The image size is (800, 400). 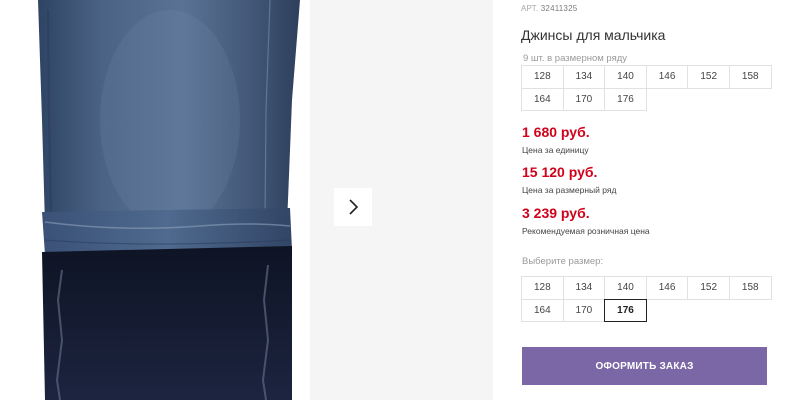 I want to click on size-option-164: 164, so click(x=542, y=310).